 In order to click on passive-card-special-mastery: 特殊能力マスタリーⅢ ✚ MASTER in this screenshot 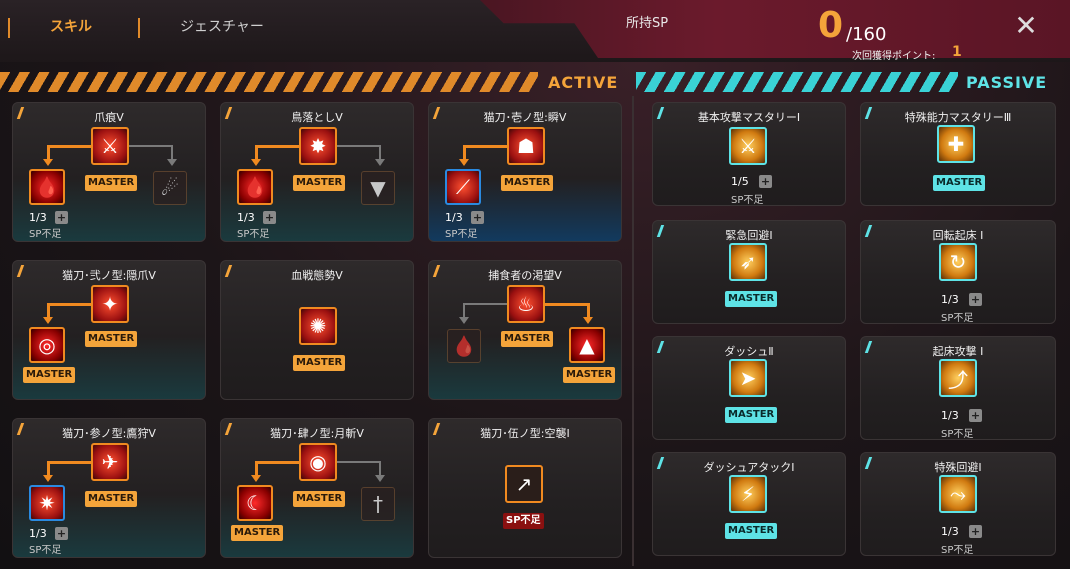, I will do `click(958, 154)`.